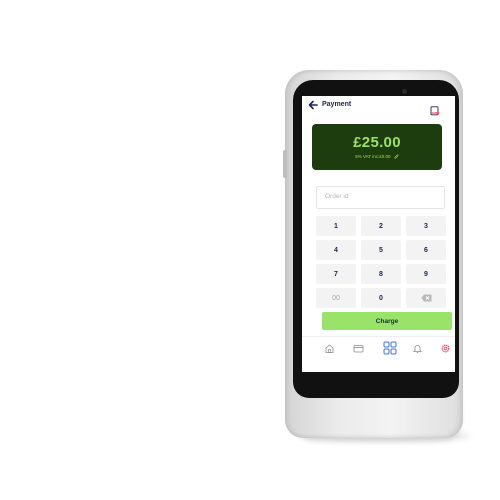 This screenshot has height=500, width=500. What do you see at coordinates (378, 106) in the screenshot?
I see `top-bar: Payment` at bounding box center [378, 106].